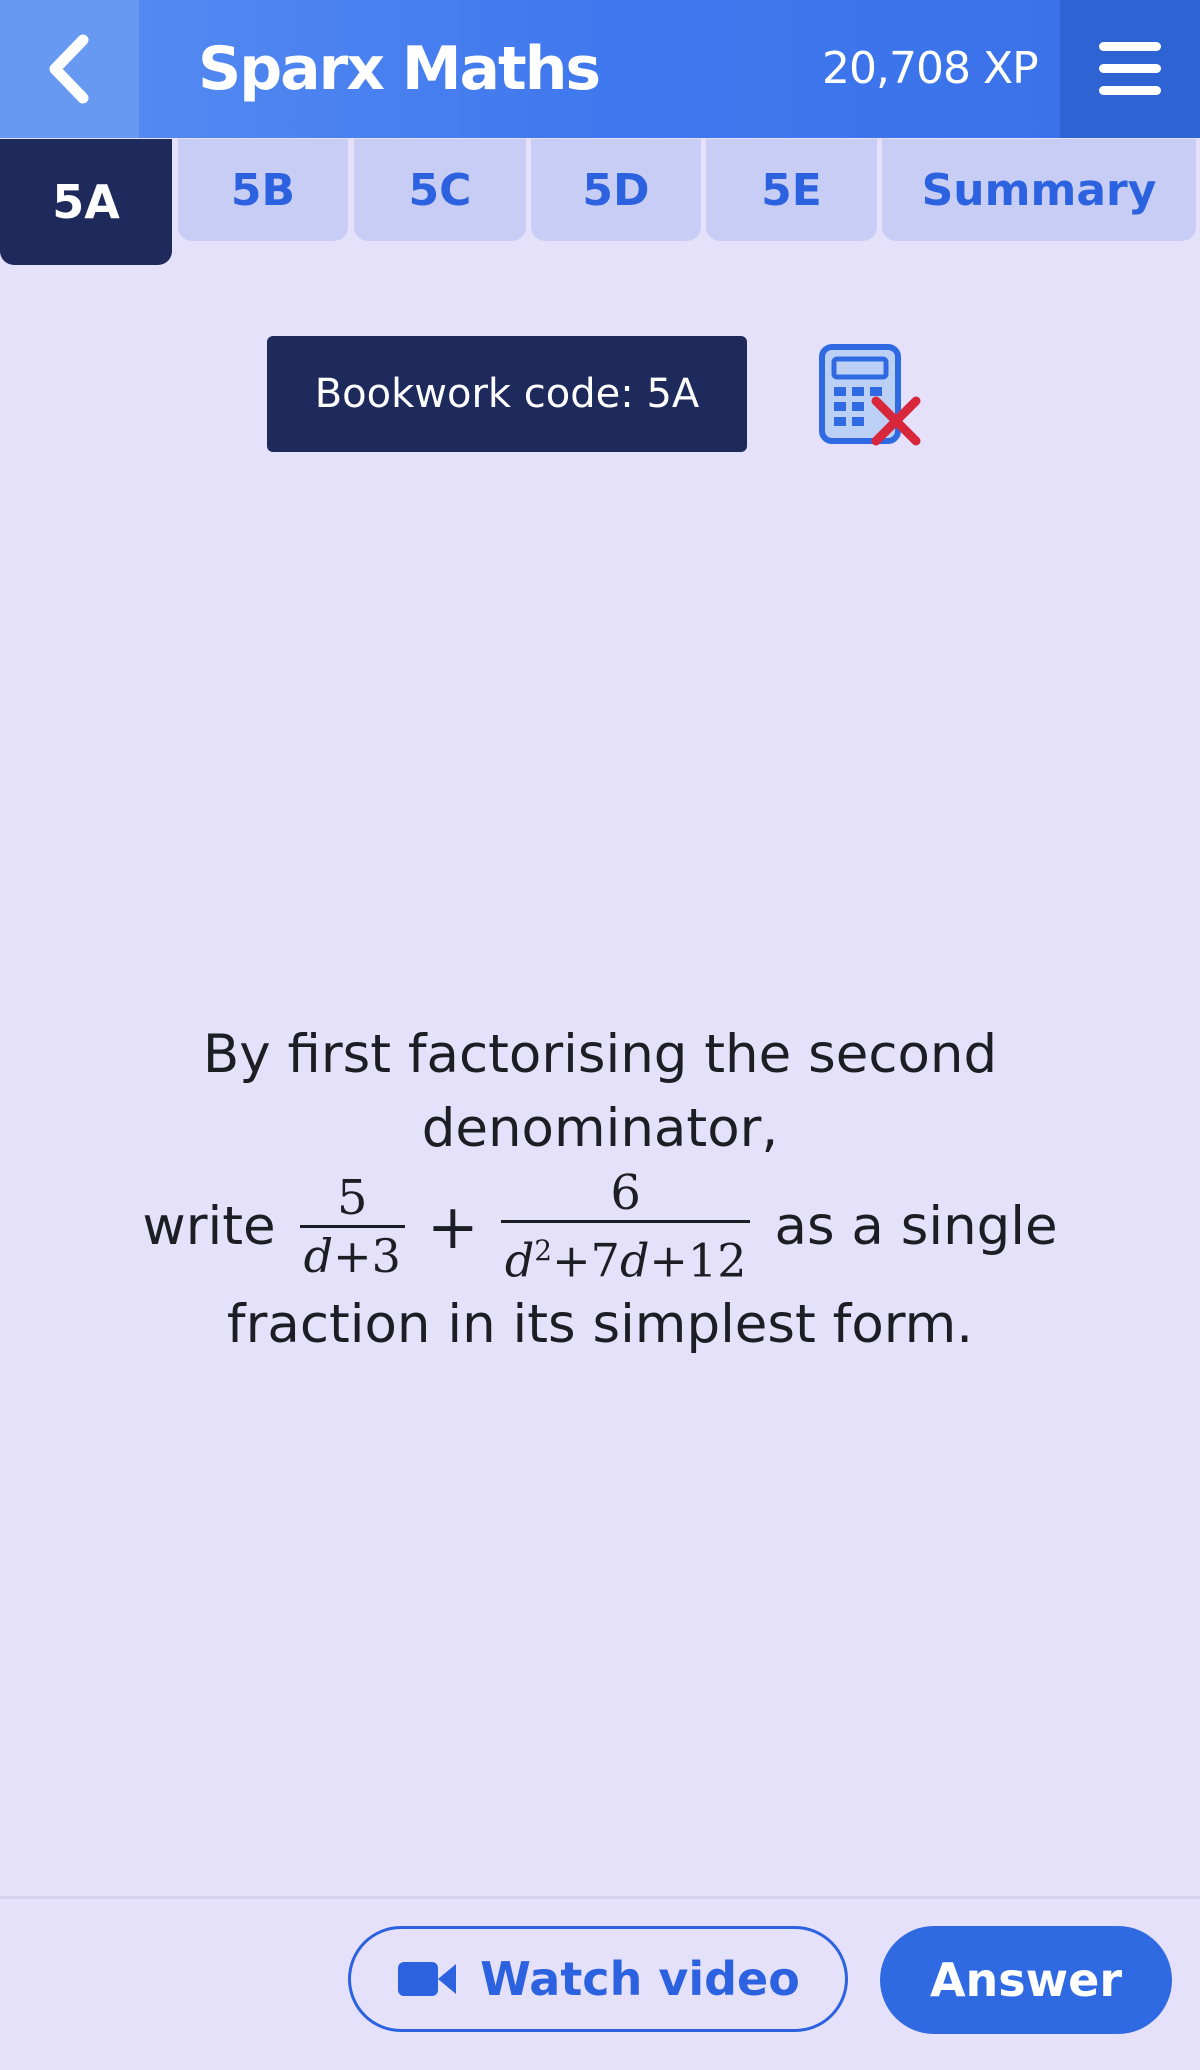 This screenshot has height=2070, width=1200. Describe the element at coordinates (352, 1197) in the screenshot. I see `fraction-1-numerator: 5` at that location.